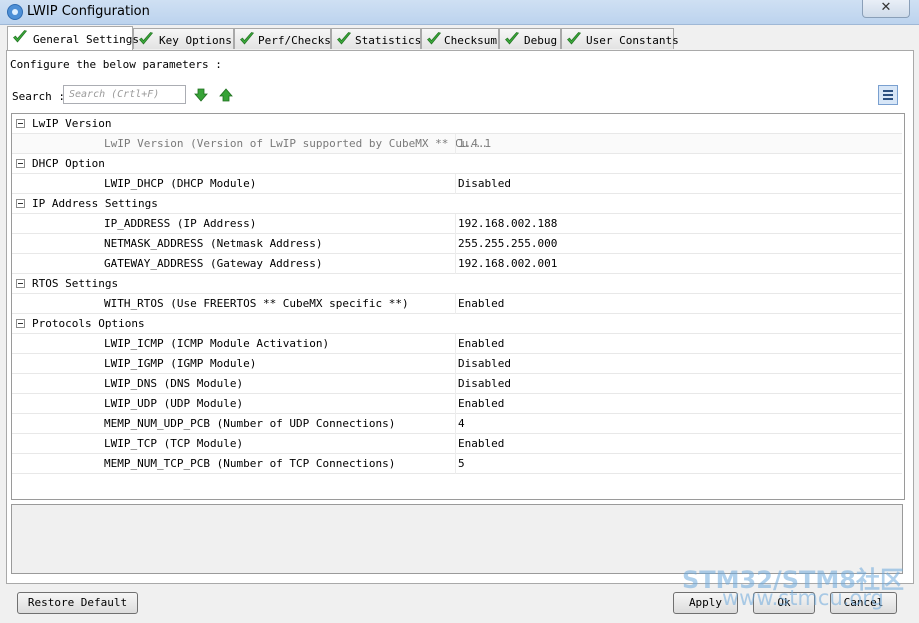  Describe the element at coordinates (388, 40) in the screenshot. I see `tab-label: Statistics` at that location.